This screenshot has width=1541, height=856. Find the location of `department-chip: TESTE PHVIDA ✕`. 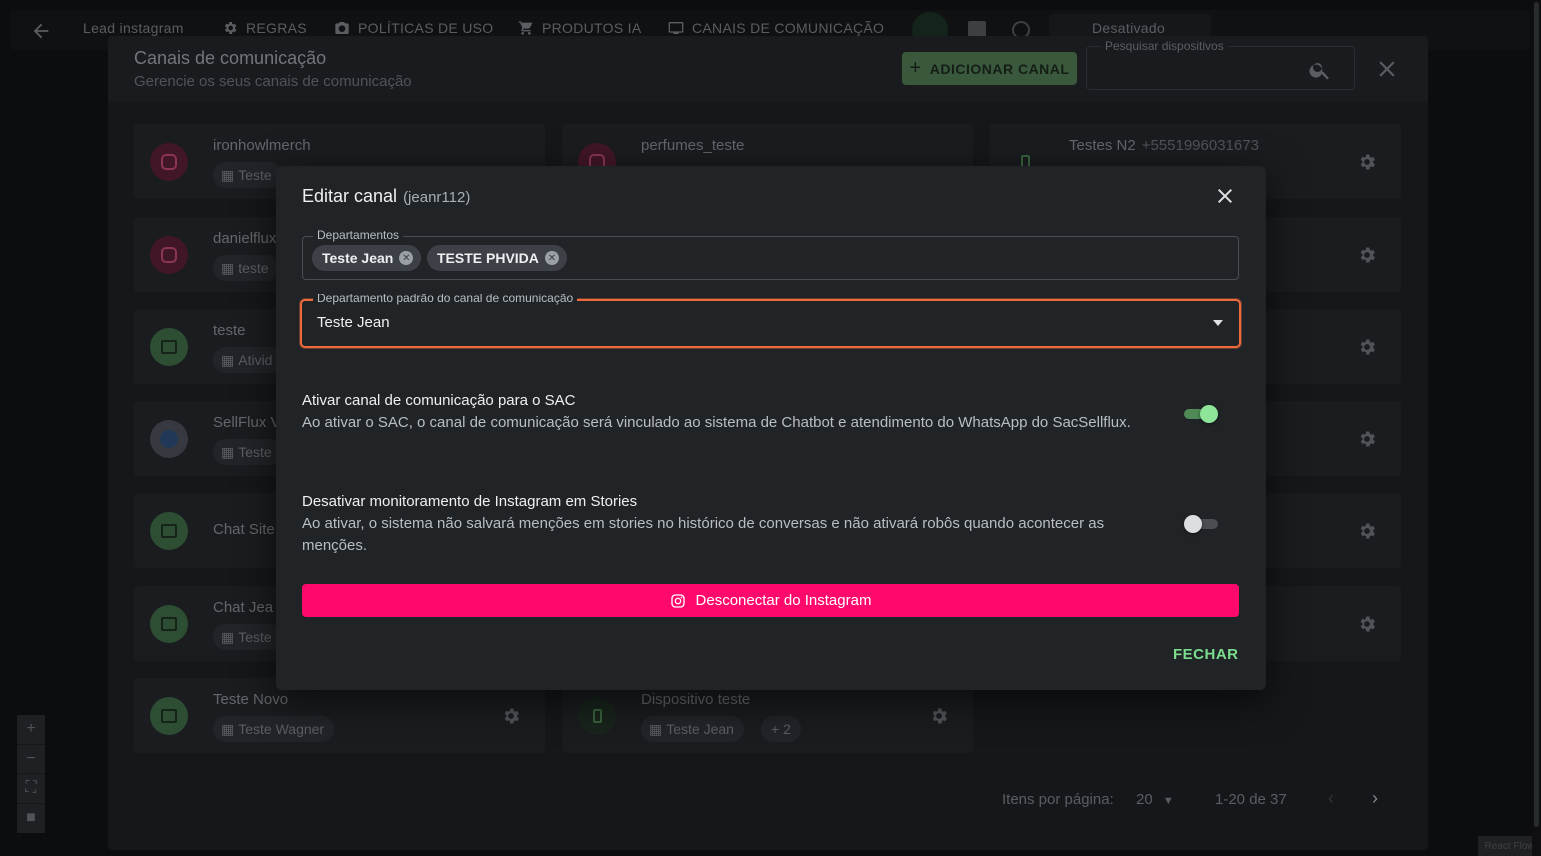

department-chip: TESTE PHVIDA ✕ is located at coordinates (497, 258).